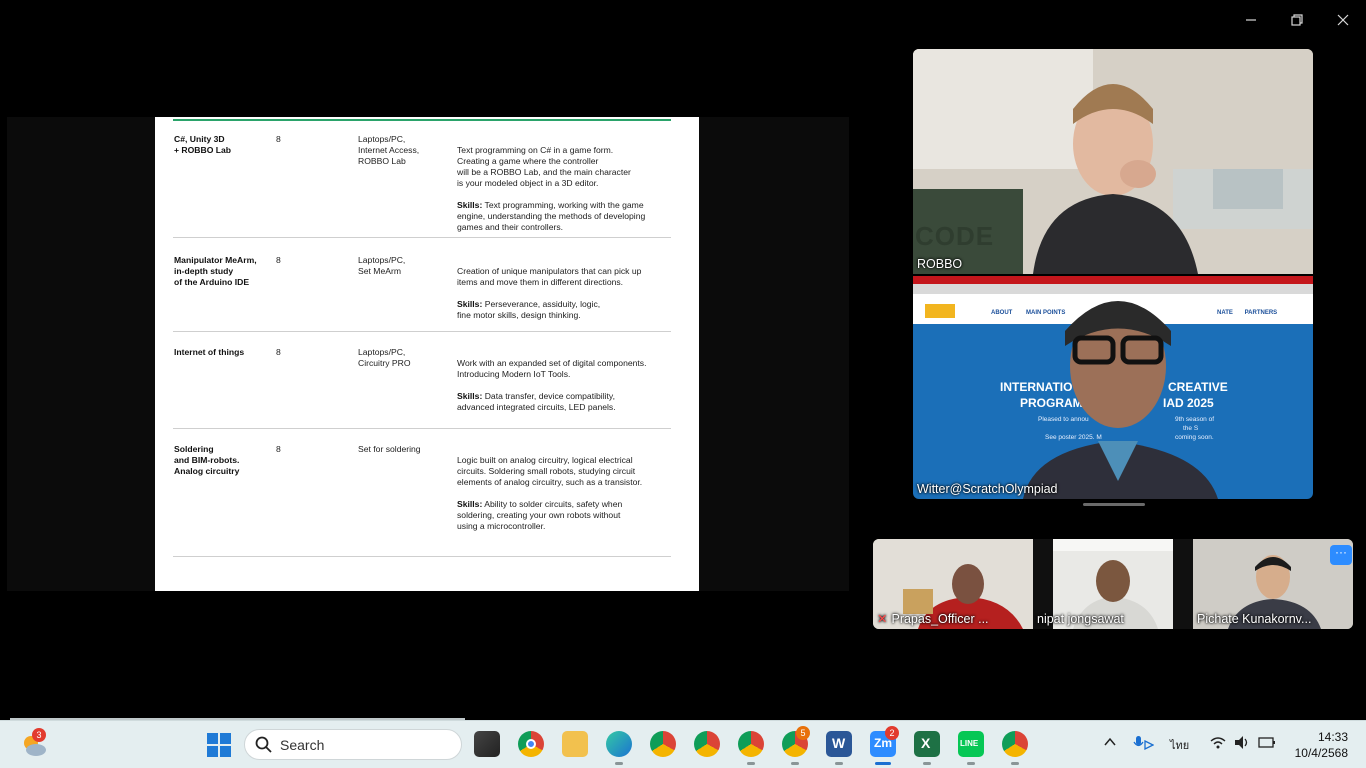 This screenshot has height=768, width=1366. What do you see at coordinates (987, 489) in the screenshot?
I see `participant-name: Witter@ScratchOlympiad` at bounding box center [987, 489].